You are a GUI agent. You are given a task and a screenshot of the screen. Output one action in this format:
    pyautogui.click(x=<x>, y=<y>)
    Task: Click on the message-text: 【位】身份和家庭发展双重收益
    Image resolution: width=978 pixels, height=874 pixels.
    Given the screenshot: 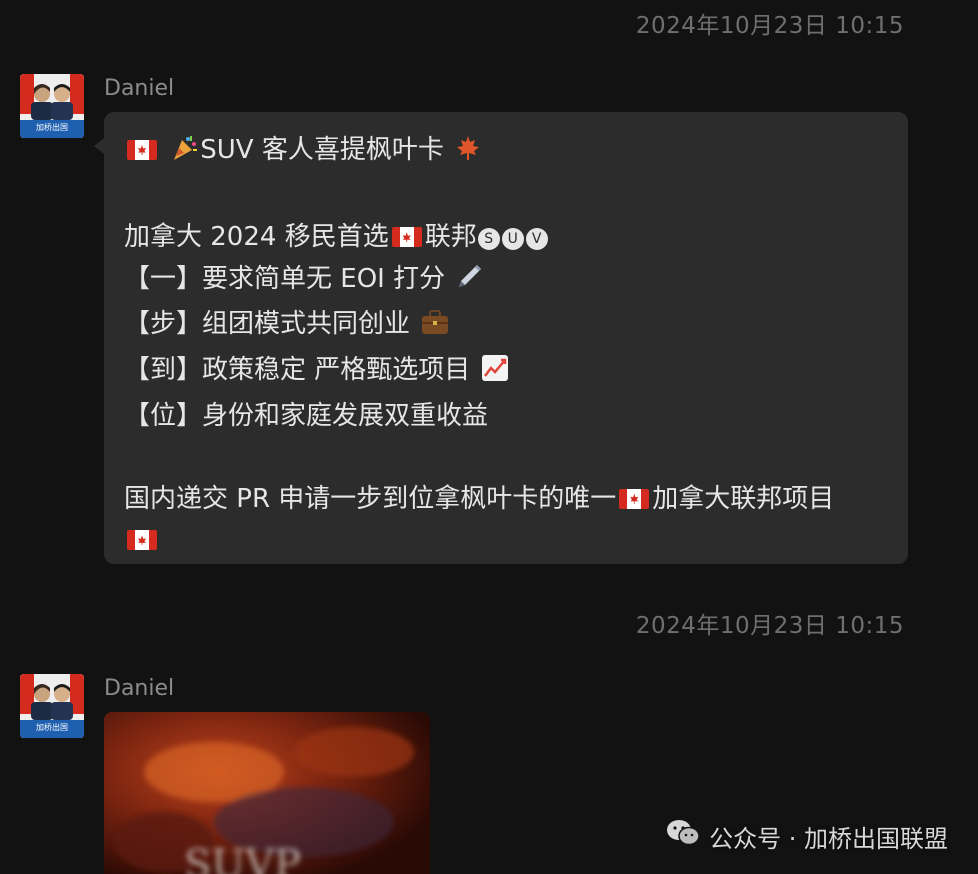 What is the action you would take?
    pyautogui.click(x=306, y=415)
    